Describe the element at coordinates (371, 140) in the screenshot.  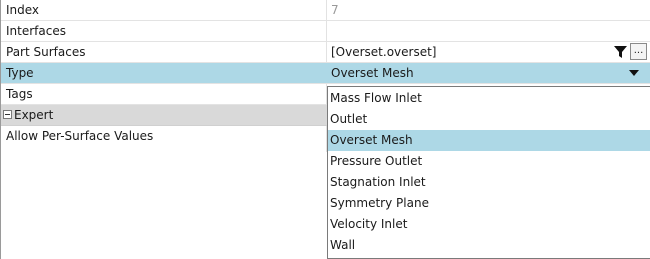
I see `option-label: Overset Mesh` at that location.